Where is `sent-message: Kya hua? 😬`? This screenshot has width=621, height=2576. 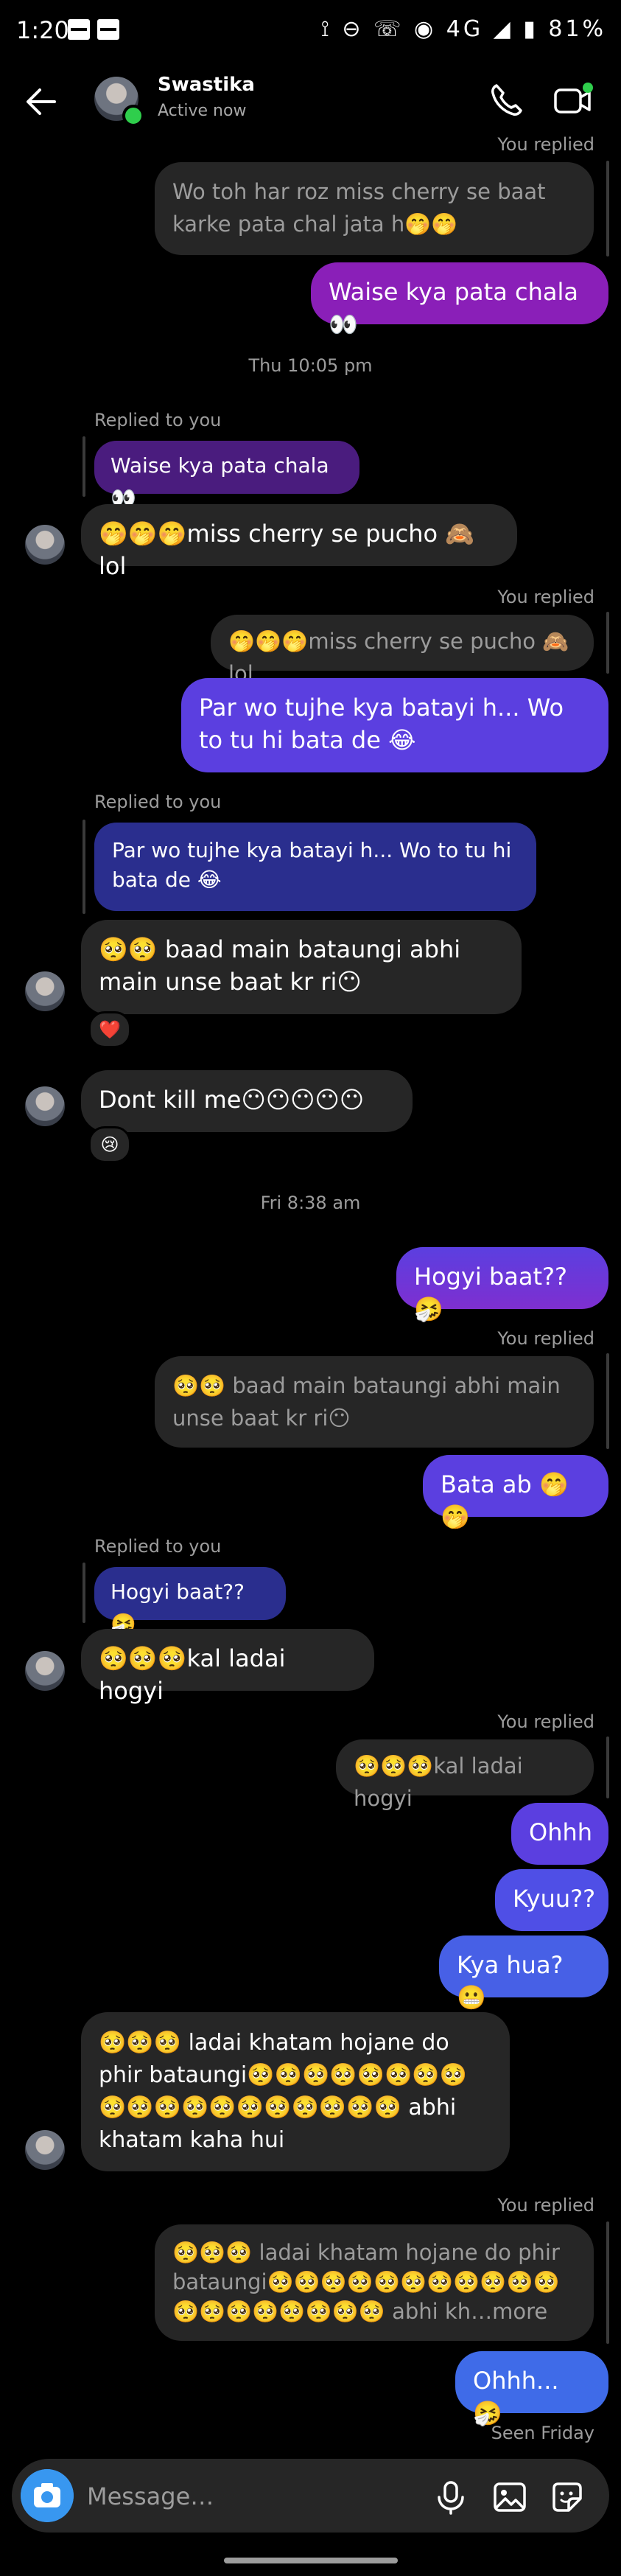
sent-message: Kya hua? 😬 is located at coordinates (523, 1973).